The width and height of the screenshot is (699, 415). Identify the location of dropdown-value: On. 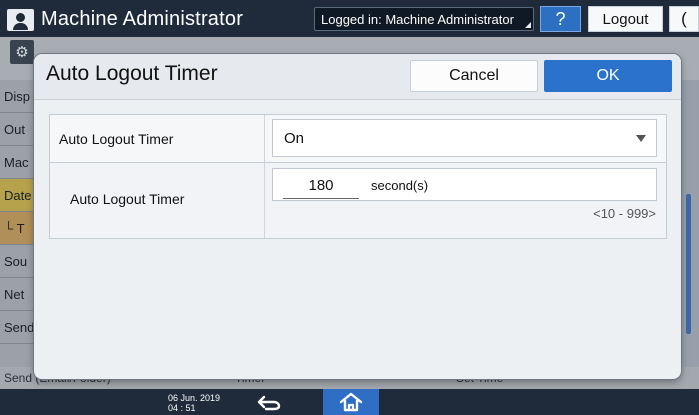
(294, 138).